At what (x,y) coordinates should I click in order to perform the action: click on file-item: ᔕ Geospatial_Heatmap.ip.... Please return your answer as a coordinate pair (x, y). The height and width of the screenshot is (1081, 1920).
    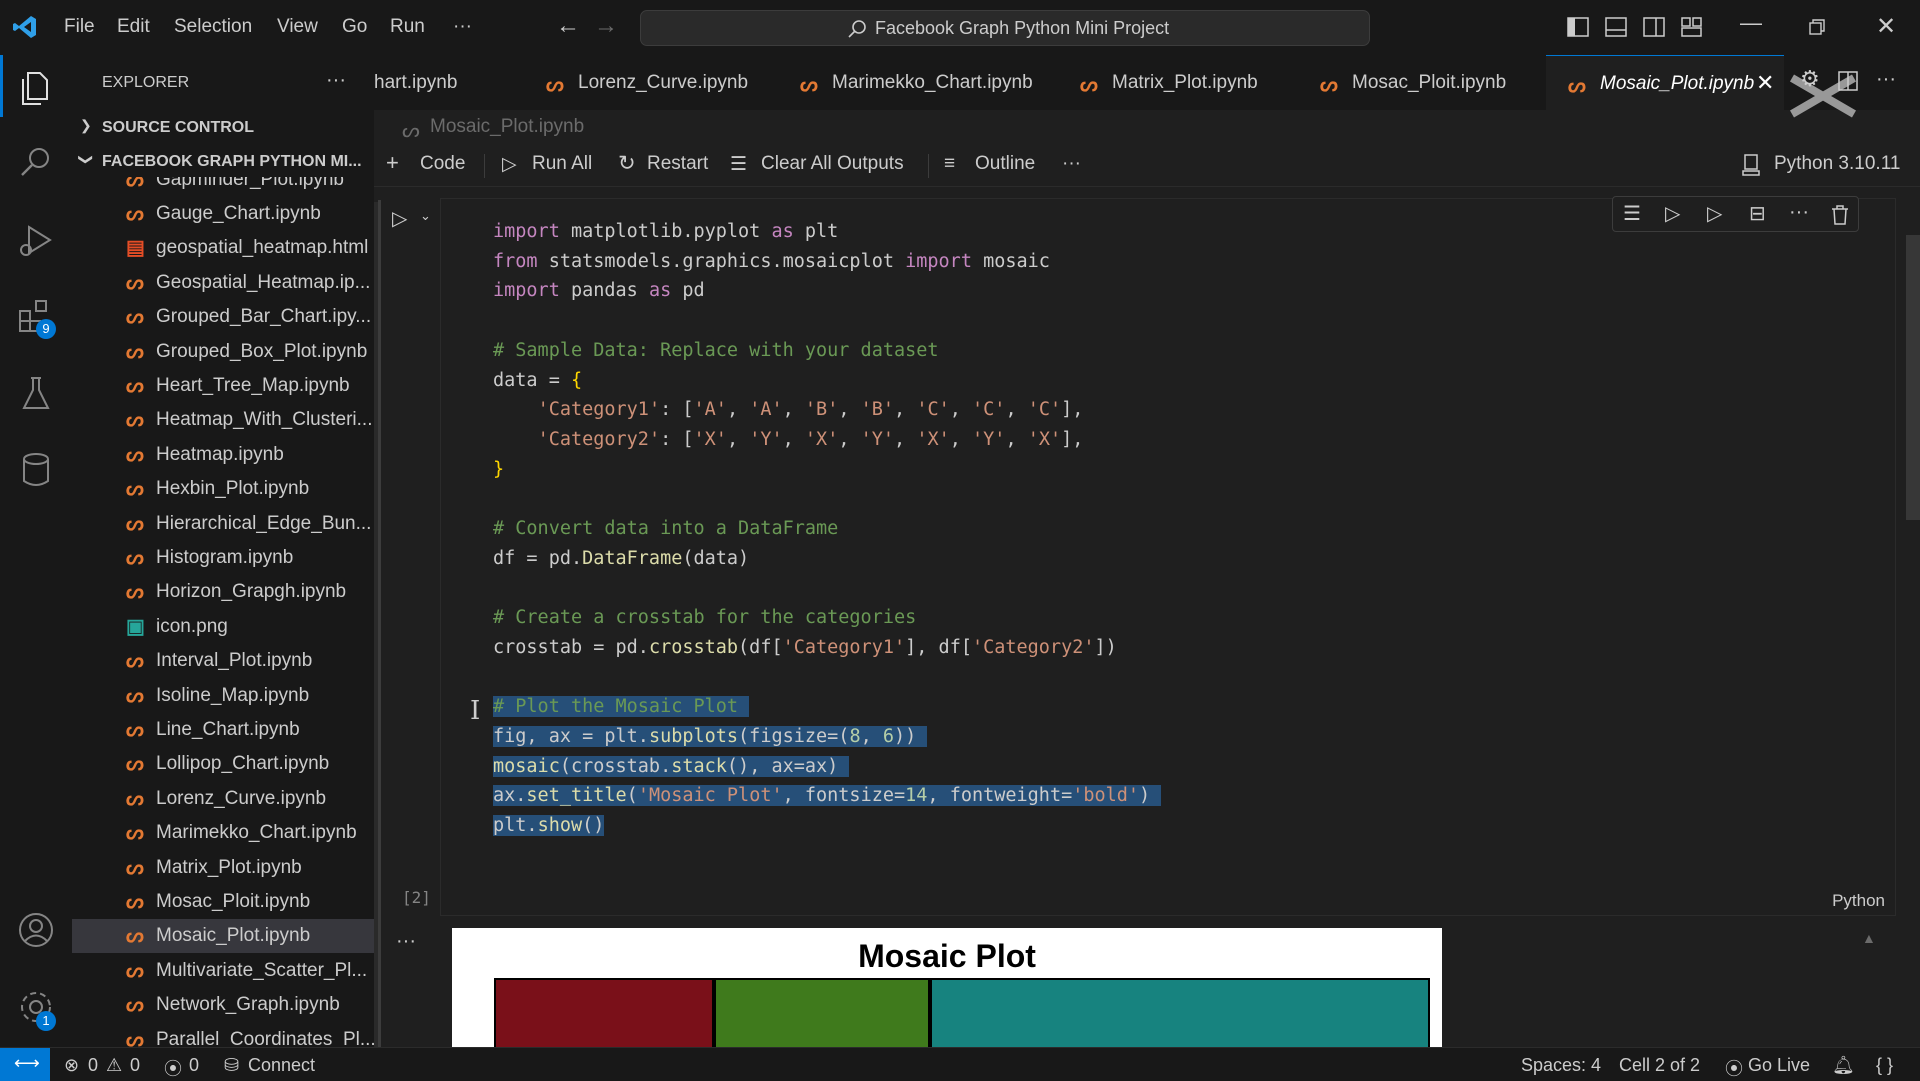
    Looking at the image, I should click on (223, 283).